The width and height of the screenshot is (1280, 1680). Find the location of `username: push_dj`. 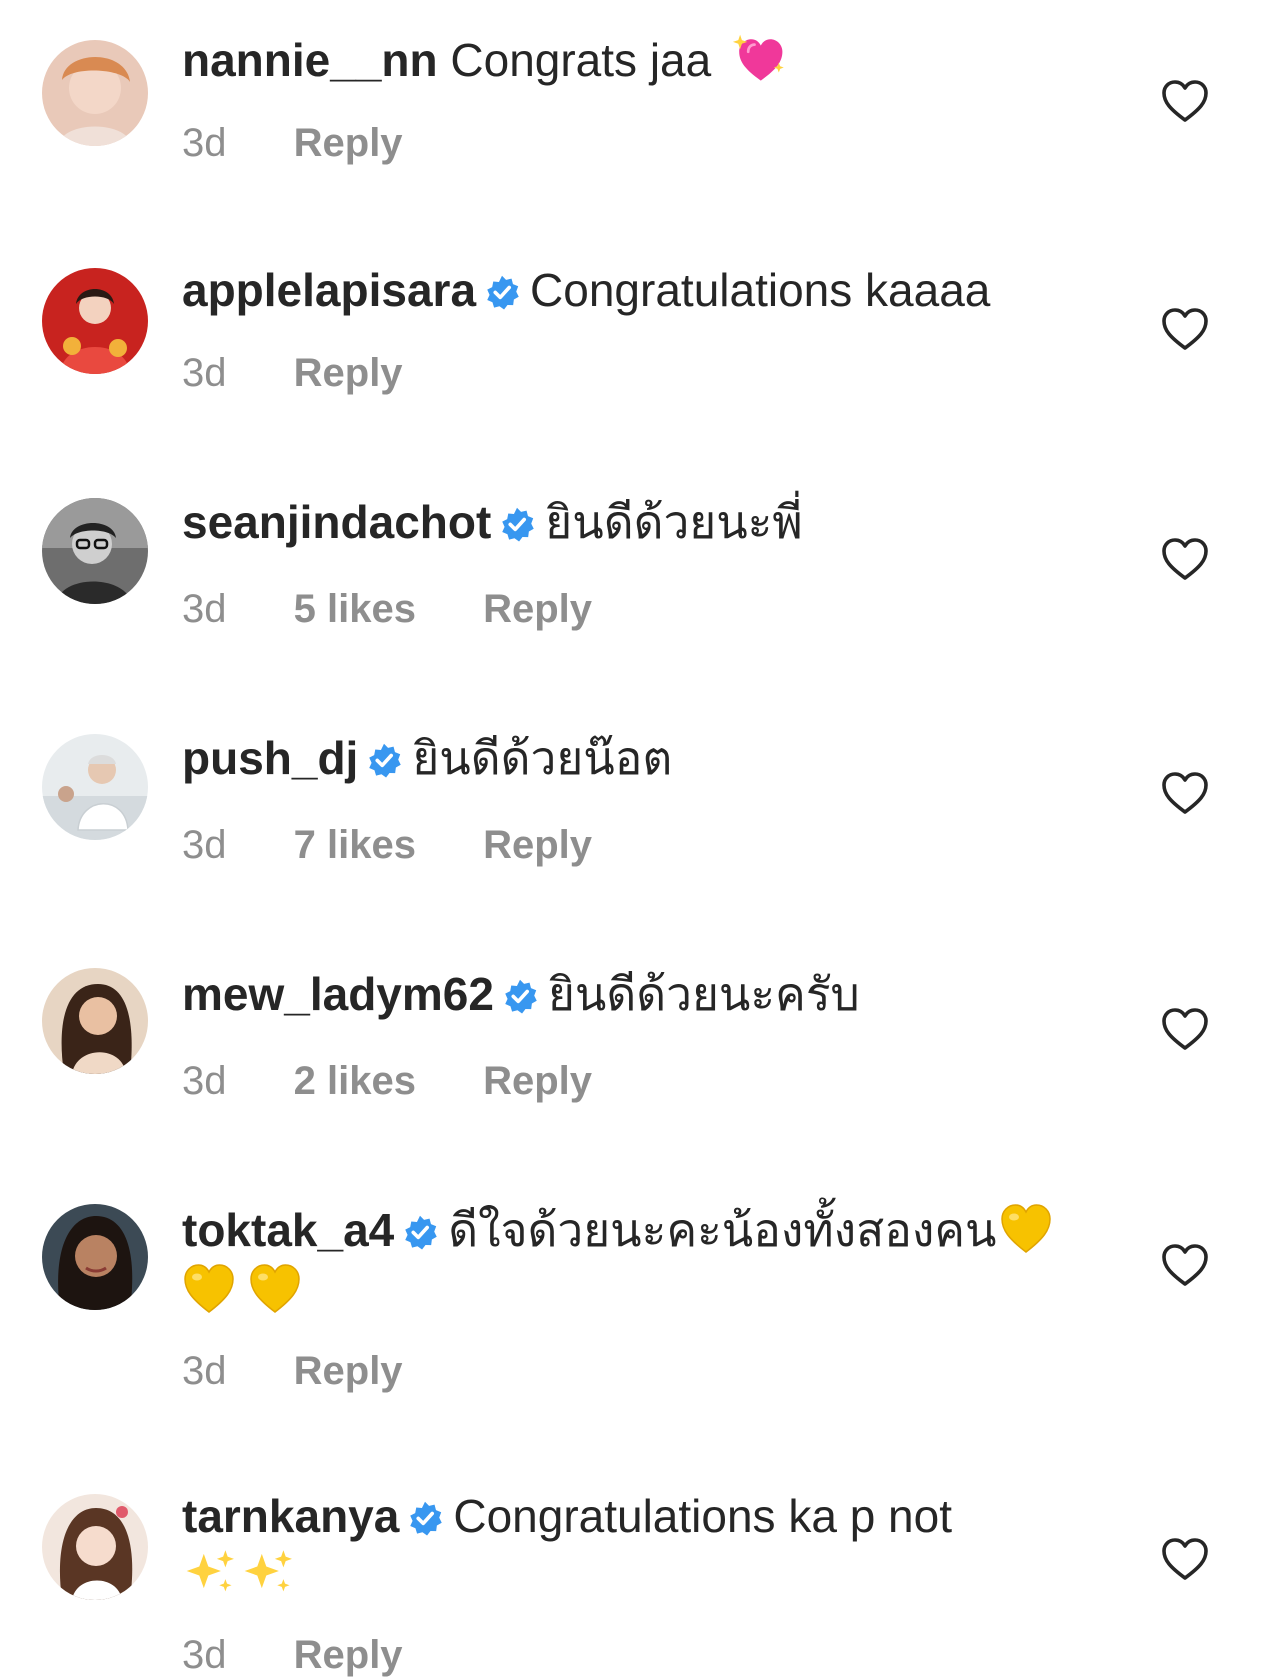

username: push_dj is located at coordinates (270, 758).